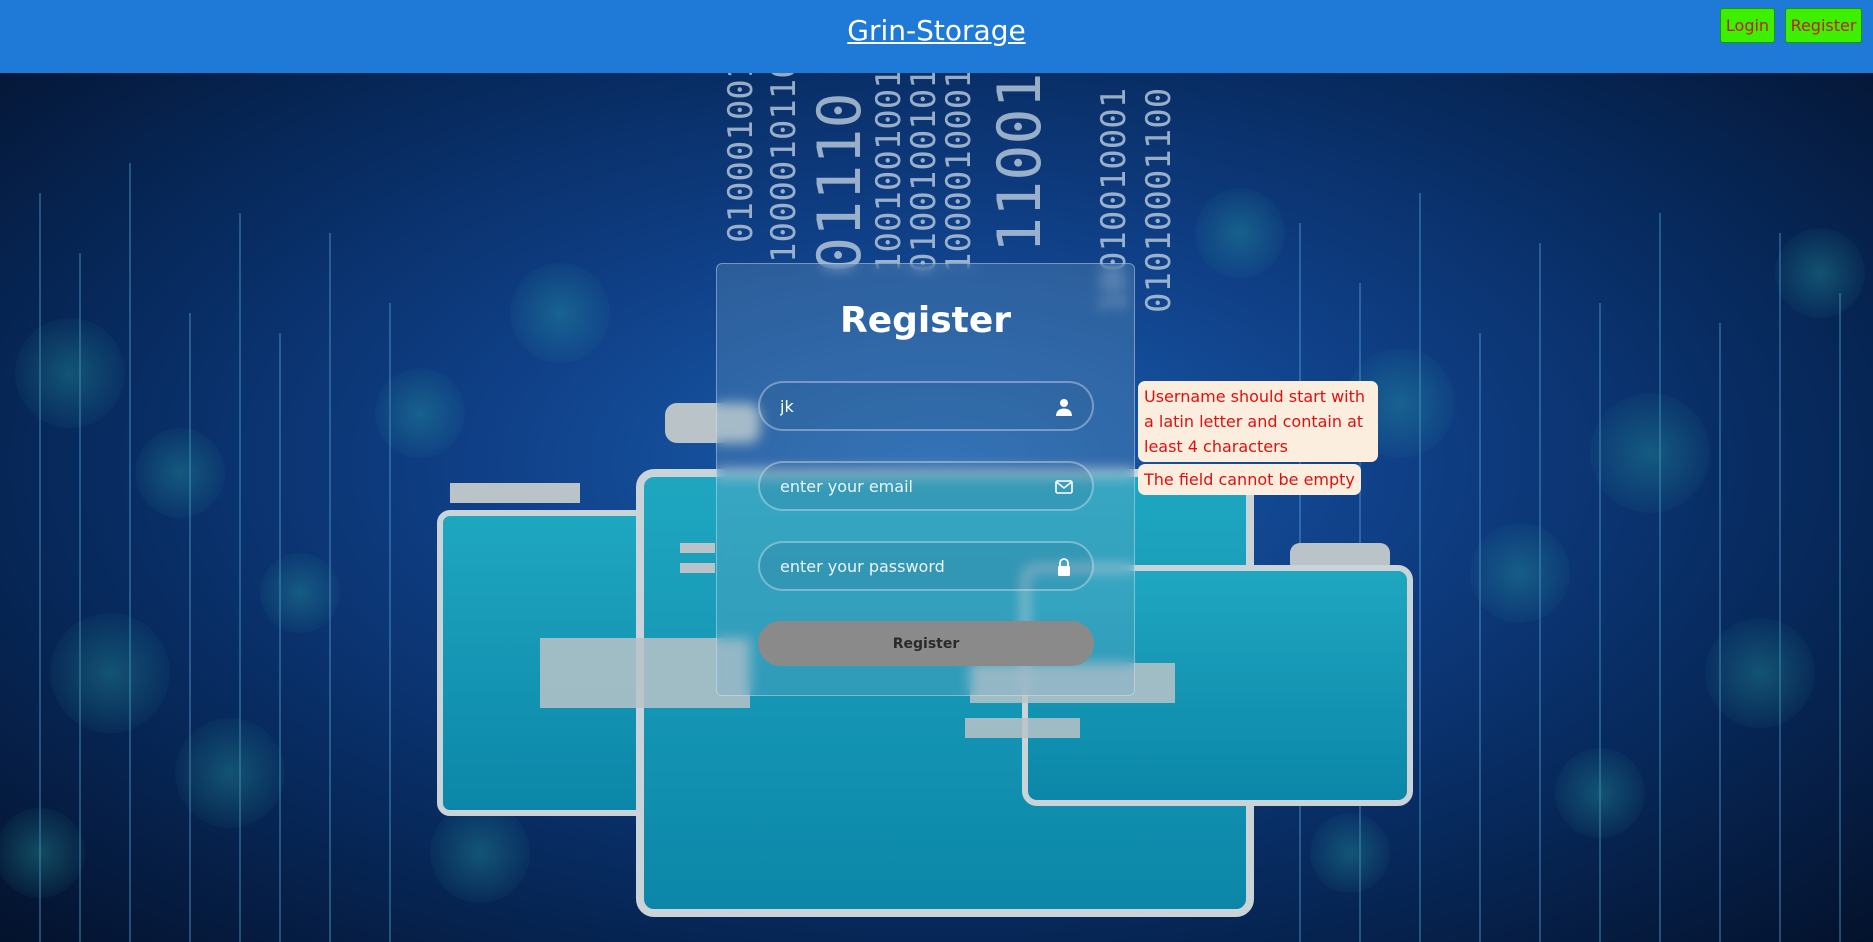  I want to click on svg-text: 010001001, so click(741, 158).